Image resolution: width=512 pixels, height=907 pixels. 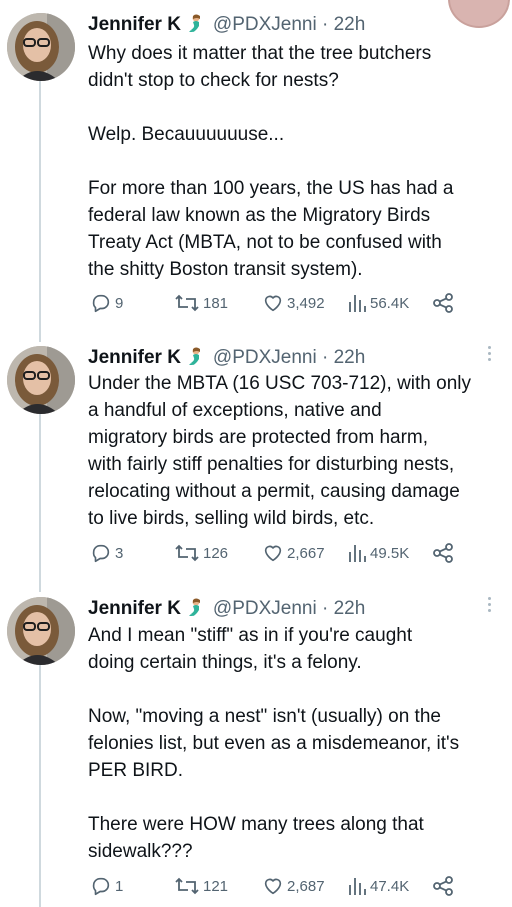 I want to click on views-count: 47.4K, so click(x=390, y=886).